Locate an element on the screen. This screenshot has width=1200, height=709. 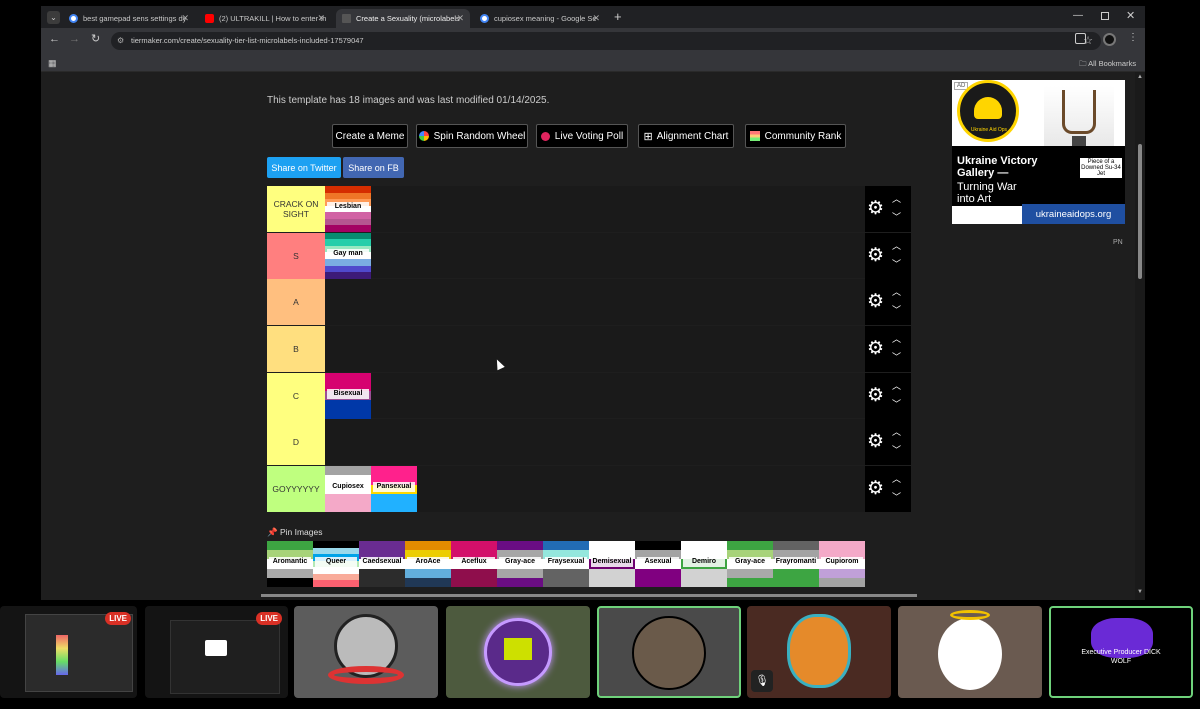
vertical-scrollbar: ▲ ▼ is located at coordinates (1140, 336).